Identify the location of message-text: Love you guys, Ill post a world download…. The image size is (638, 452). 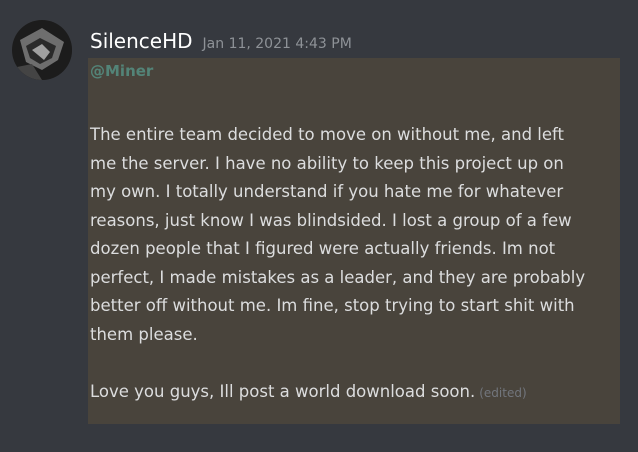
(283, 391).